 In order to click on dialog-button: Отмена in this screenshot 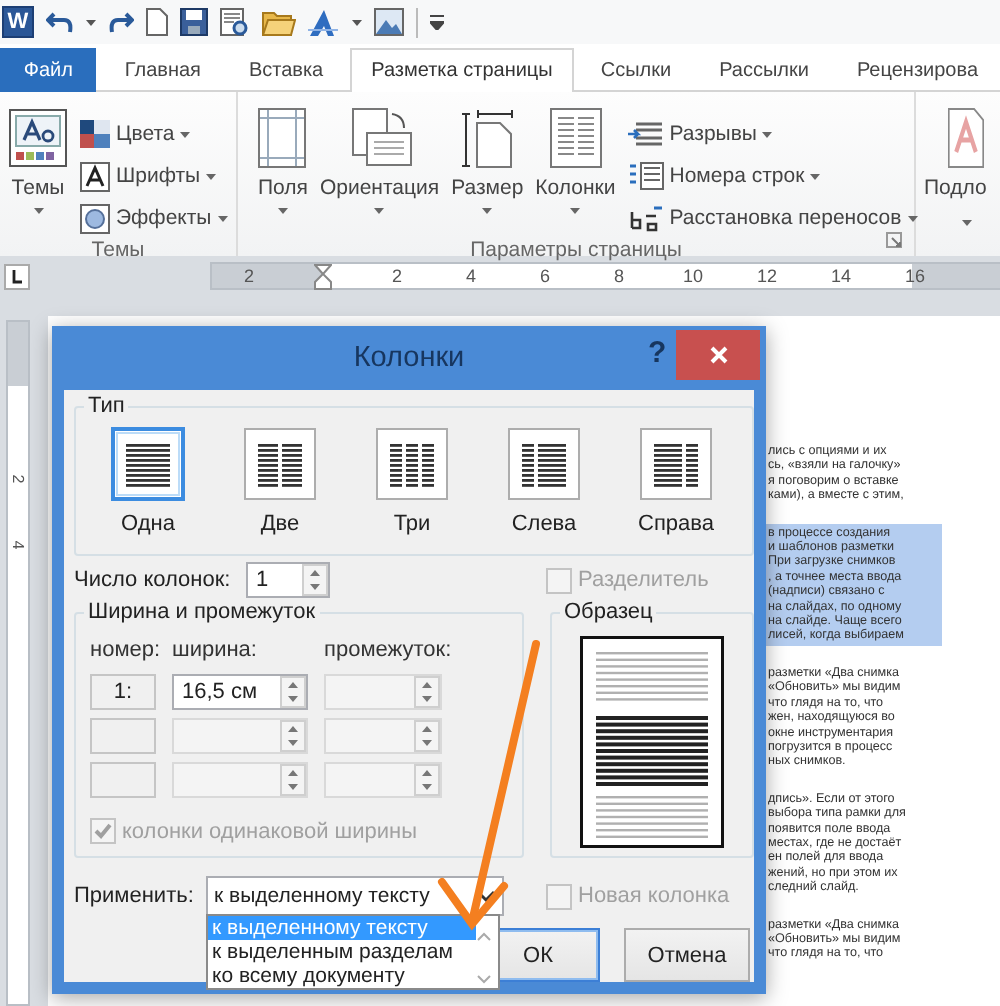, I will do `click(687, 955)`.